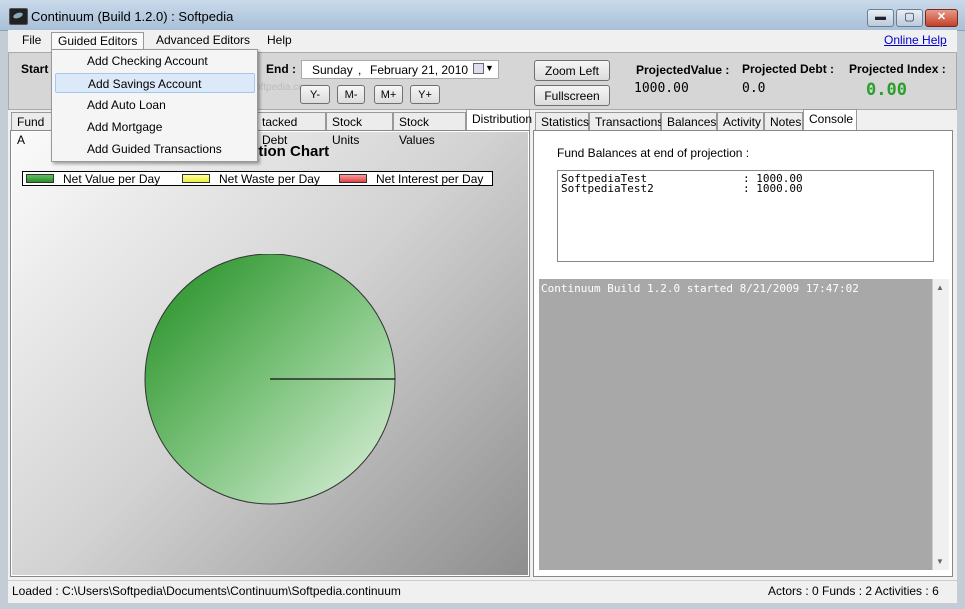 The image size is (965, 609). I want to click on dropdown-arrow-icon: ▼, so click(489, 68).